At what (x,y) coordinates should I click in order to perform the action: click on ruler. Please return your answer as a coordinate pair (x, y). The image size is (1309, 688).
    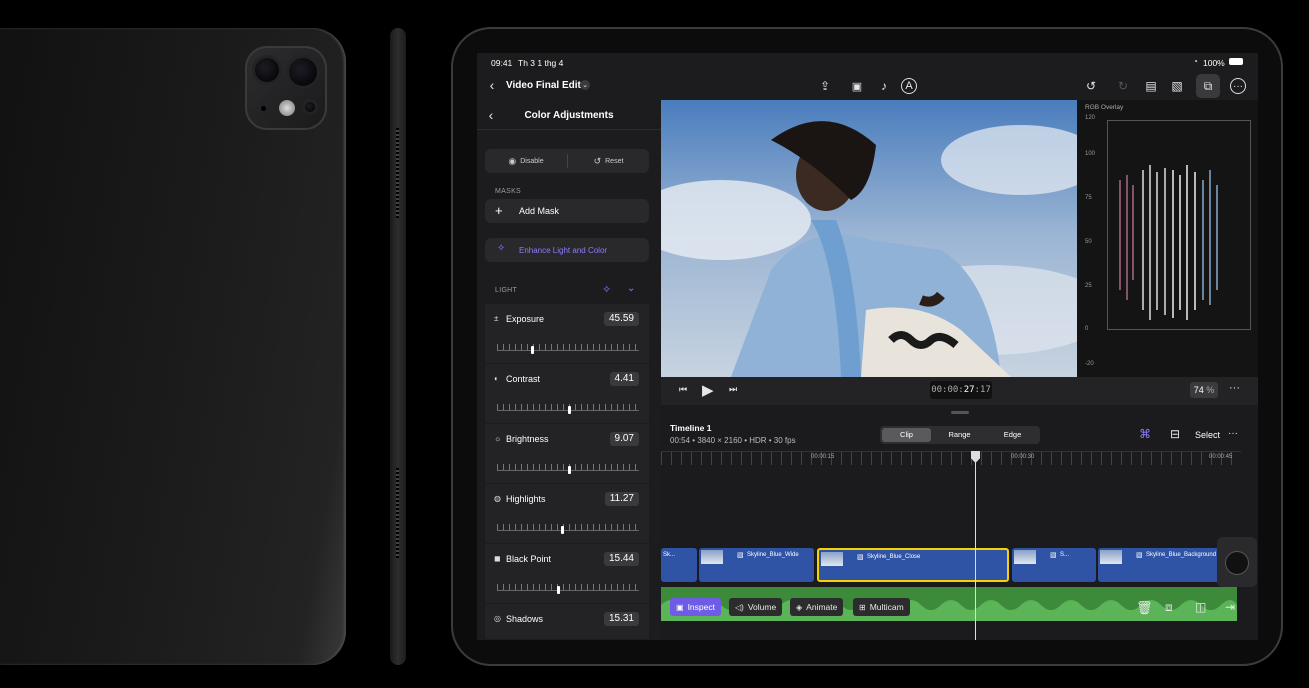
    Looking at the image, I should click on (951, 458).